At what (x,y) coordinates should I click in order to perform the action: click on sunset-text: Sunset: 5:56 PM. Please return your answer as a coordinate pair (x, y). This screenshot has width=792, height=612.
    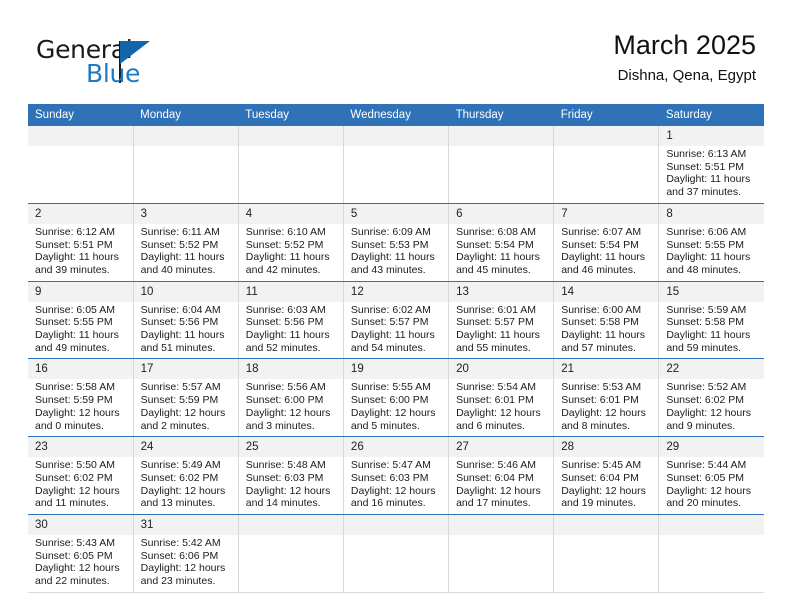
    Looking at the image, I should click on (179, 322).